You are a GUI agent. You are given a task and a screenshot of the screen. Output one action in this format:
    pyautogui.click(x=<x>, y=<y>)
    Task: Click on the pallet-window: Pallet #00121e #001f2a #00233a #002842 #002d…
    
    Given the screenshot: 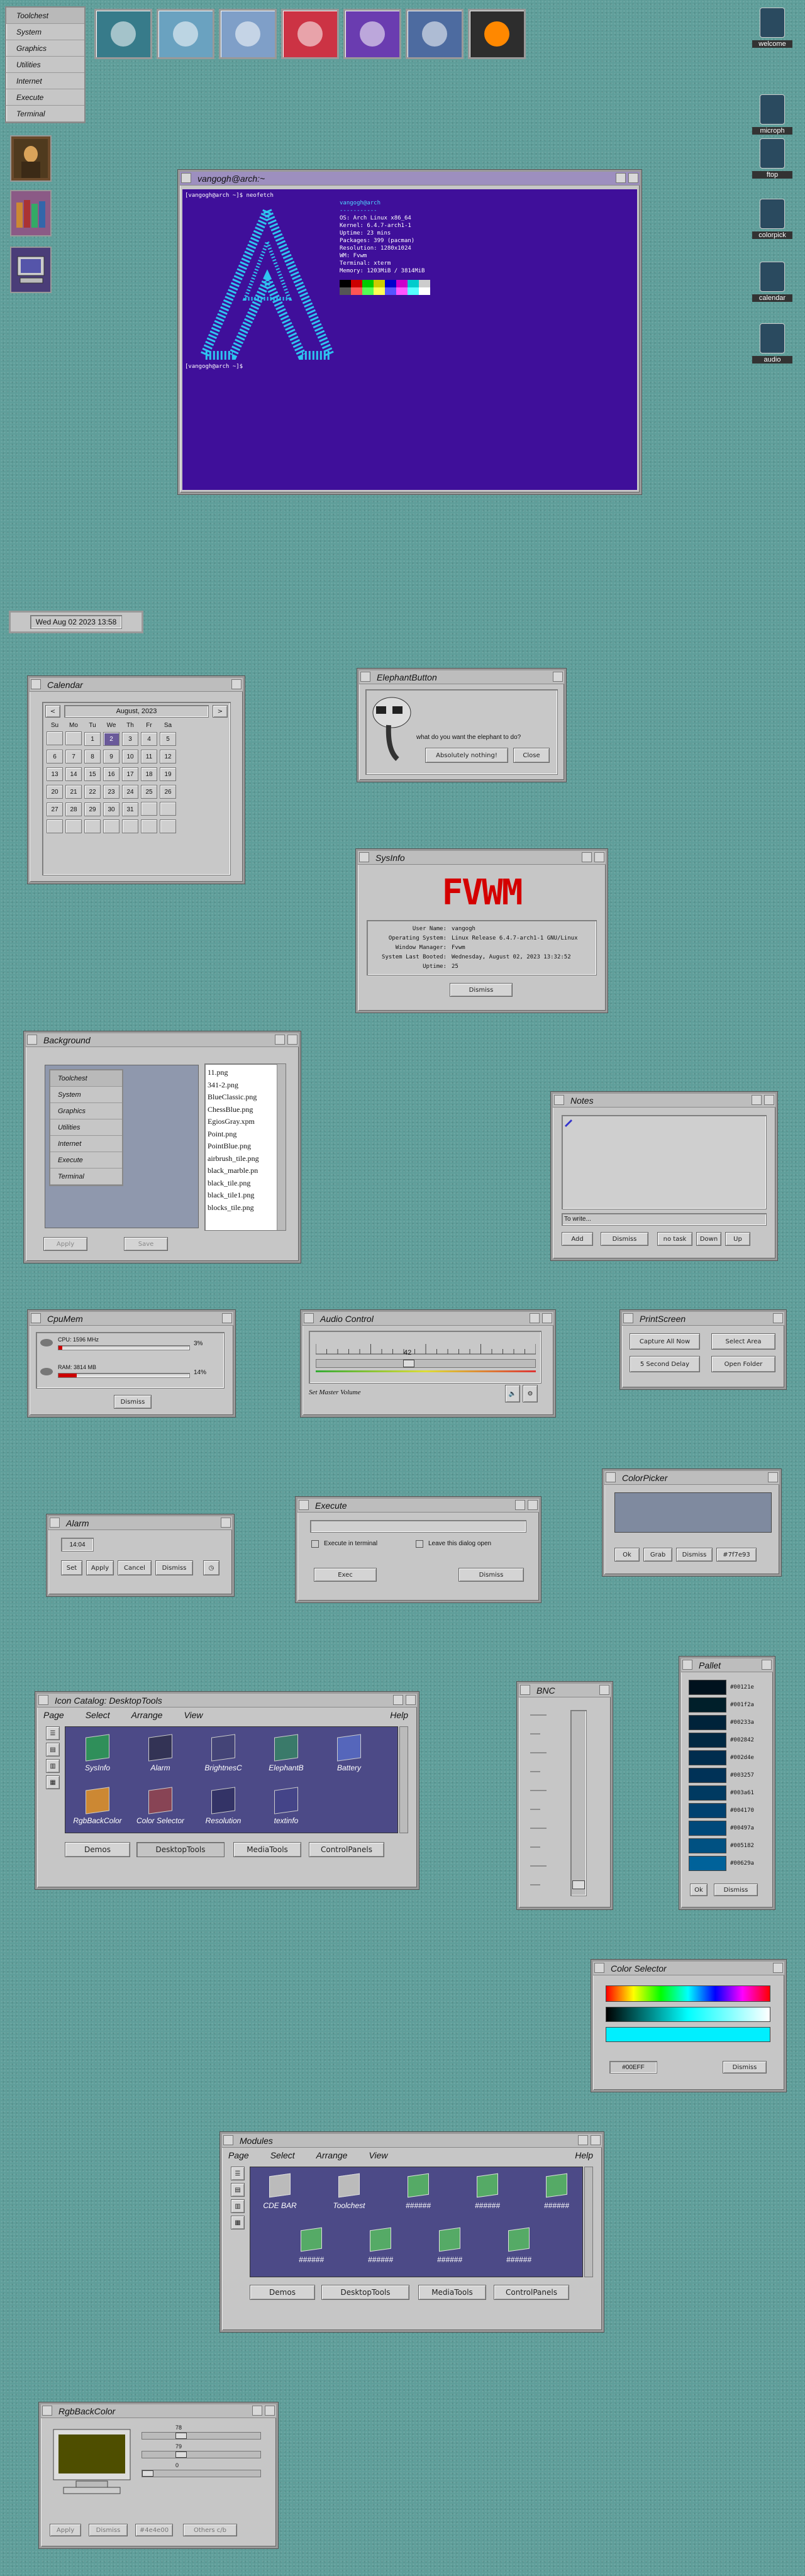 What is the action you would take?
    pyautogui.click(x=727, y=1783)
    